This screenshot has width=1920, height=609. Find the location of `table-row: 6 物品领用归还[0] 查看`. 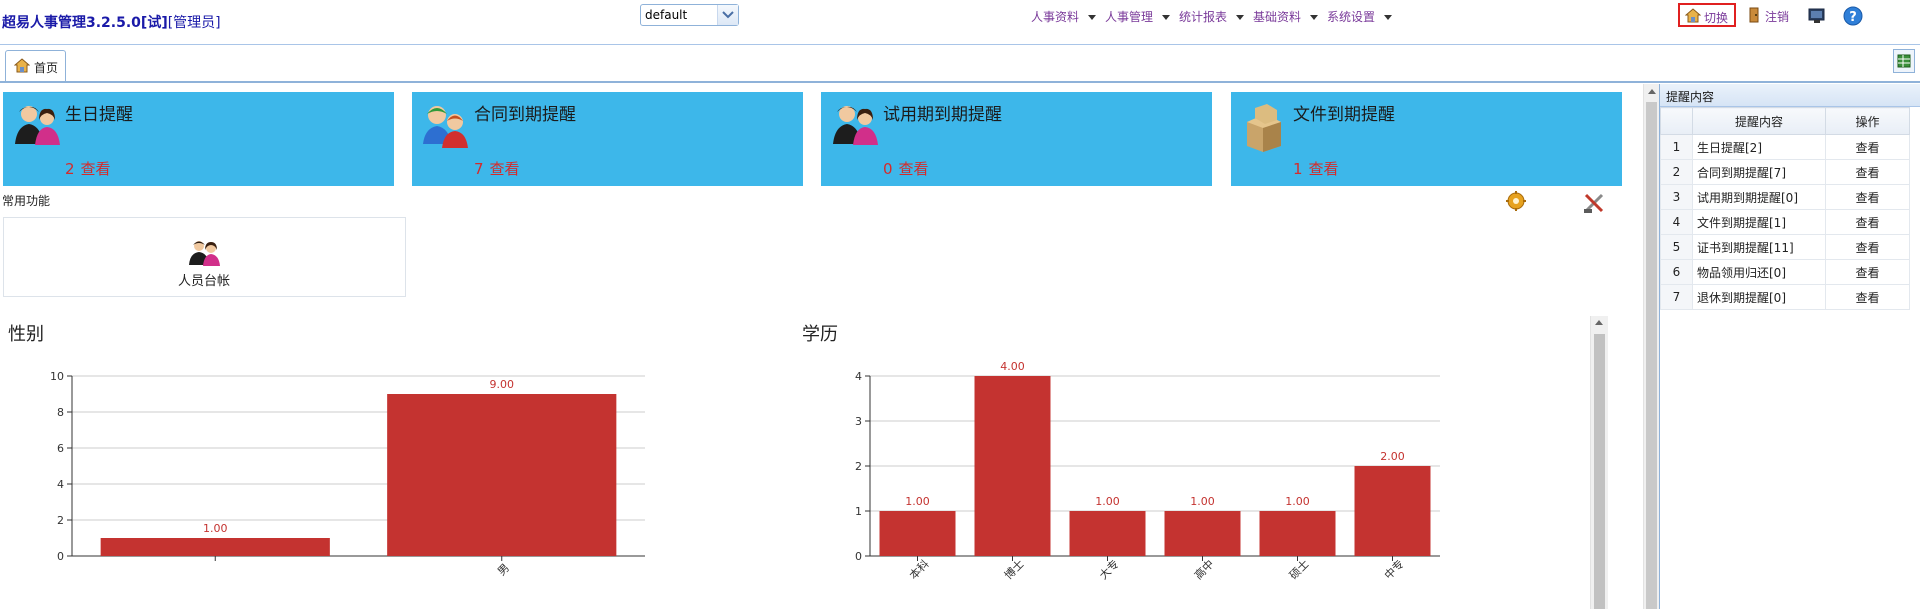

table-row: 6 物品领用归还[0] 查看 is located at coordinates (1785, 272).